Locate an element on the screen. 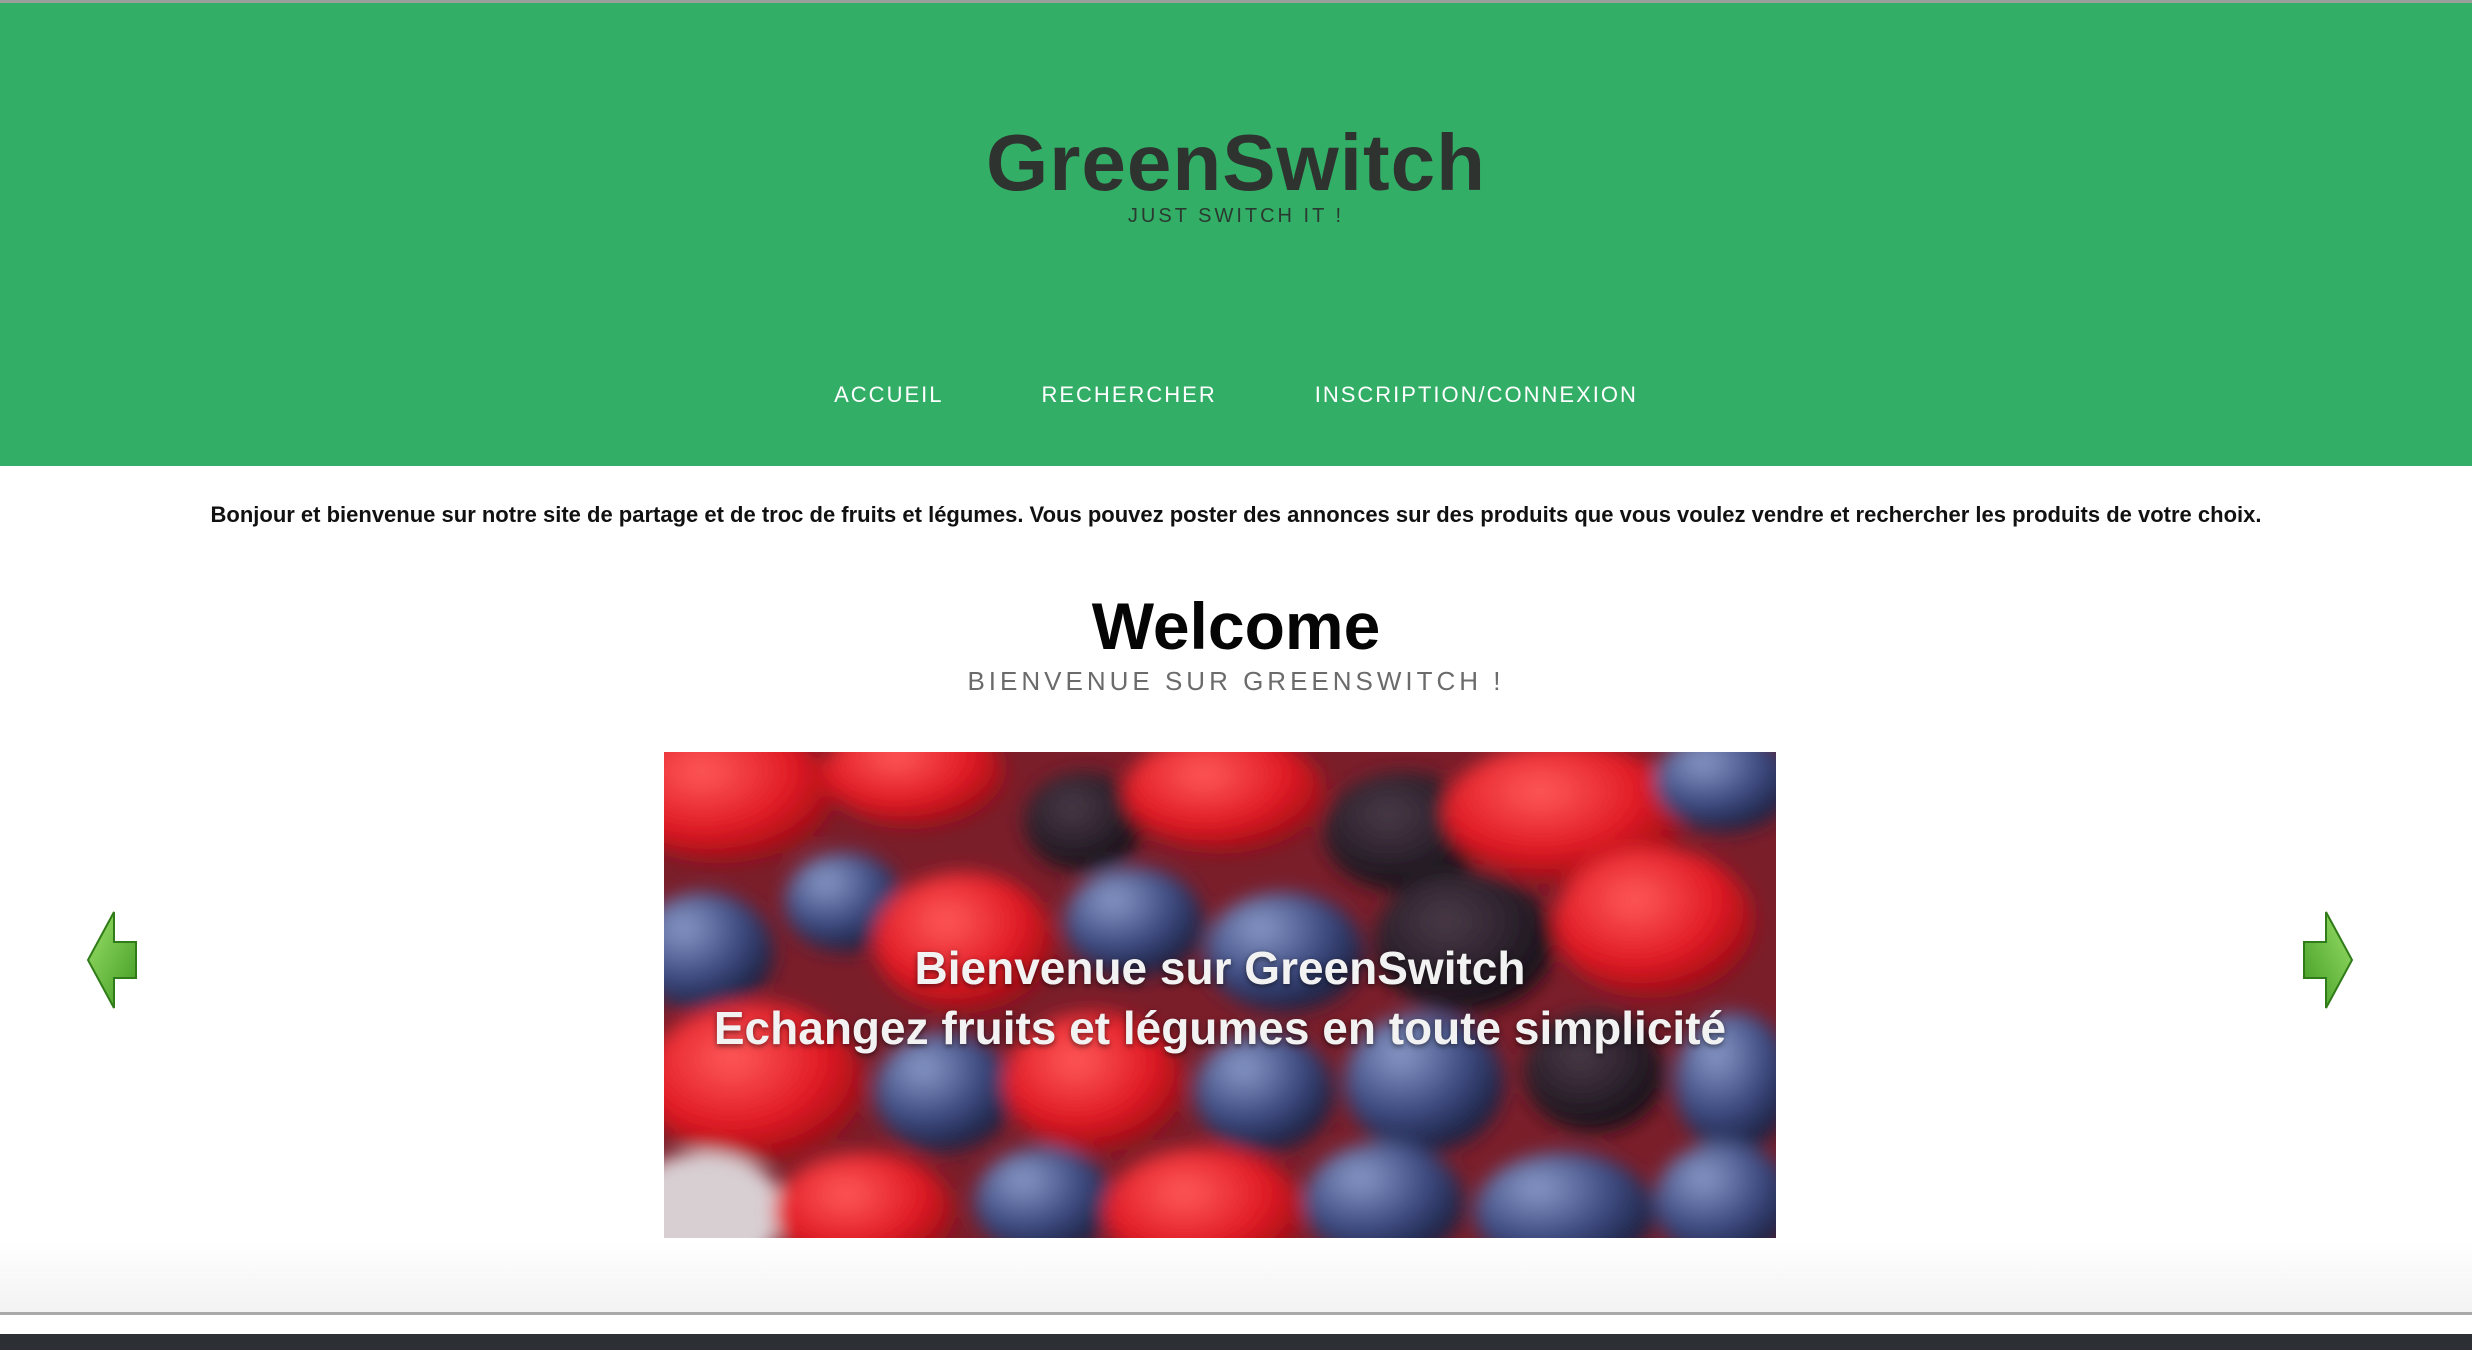  arrow-left-icon is located at coordinates (111, 960).